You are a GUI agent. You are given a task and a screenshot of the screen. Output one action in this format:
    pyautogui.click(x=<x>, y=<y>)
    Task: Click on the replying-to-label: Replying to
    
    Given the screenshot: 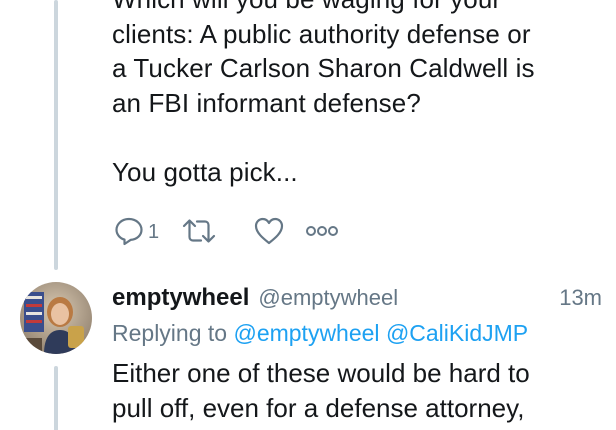 What is the action you would take?
    pyautogui.click(x=170, y=333)
    